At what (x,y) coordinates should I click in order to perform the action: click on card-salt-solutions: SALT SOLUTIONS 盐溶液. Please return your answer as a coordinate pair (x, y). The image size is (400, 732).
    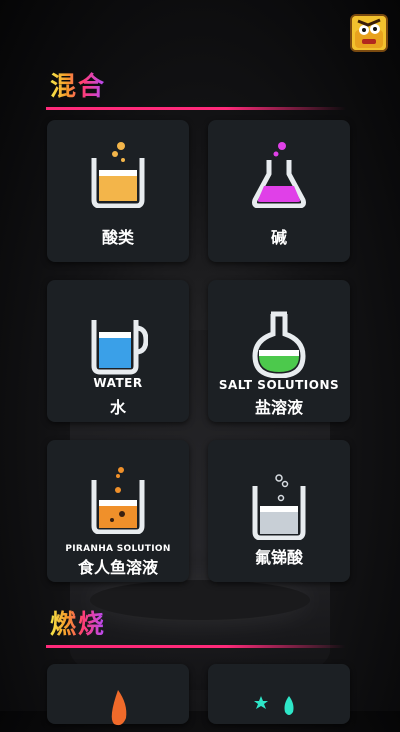
    Looking at the image, I should click on (279, 351).